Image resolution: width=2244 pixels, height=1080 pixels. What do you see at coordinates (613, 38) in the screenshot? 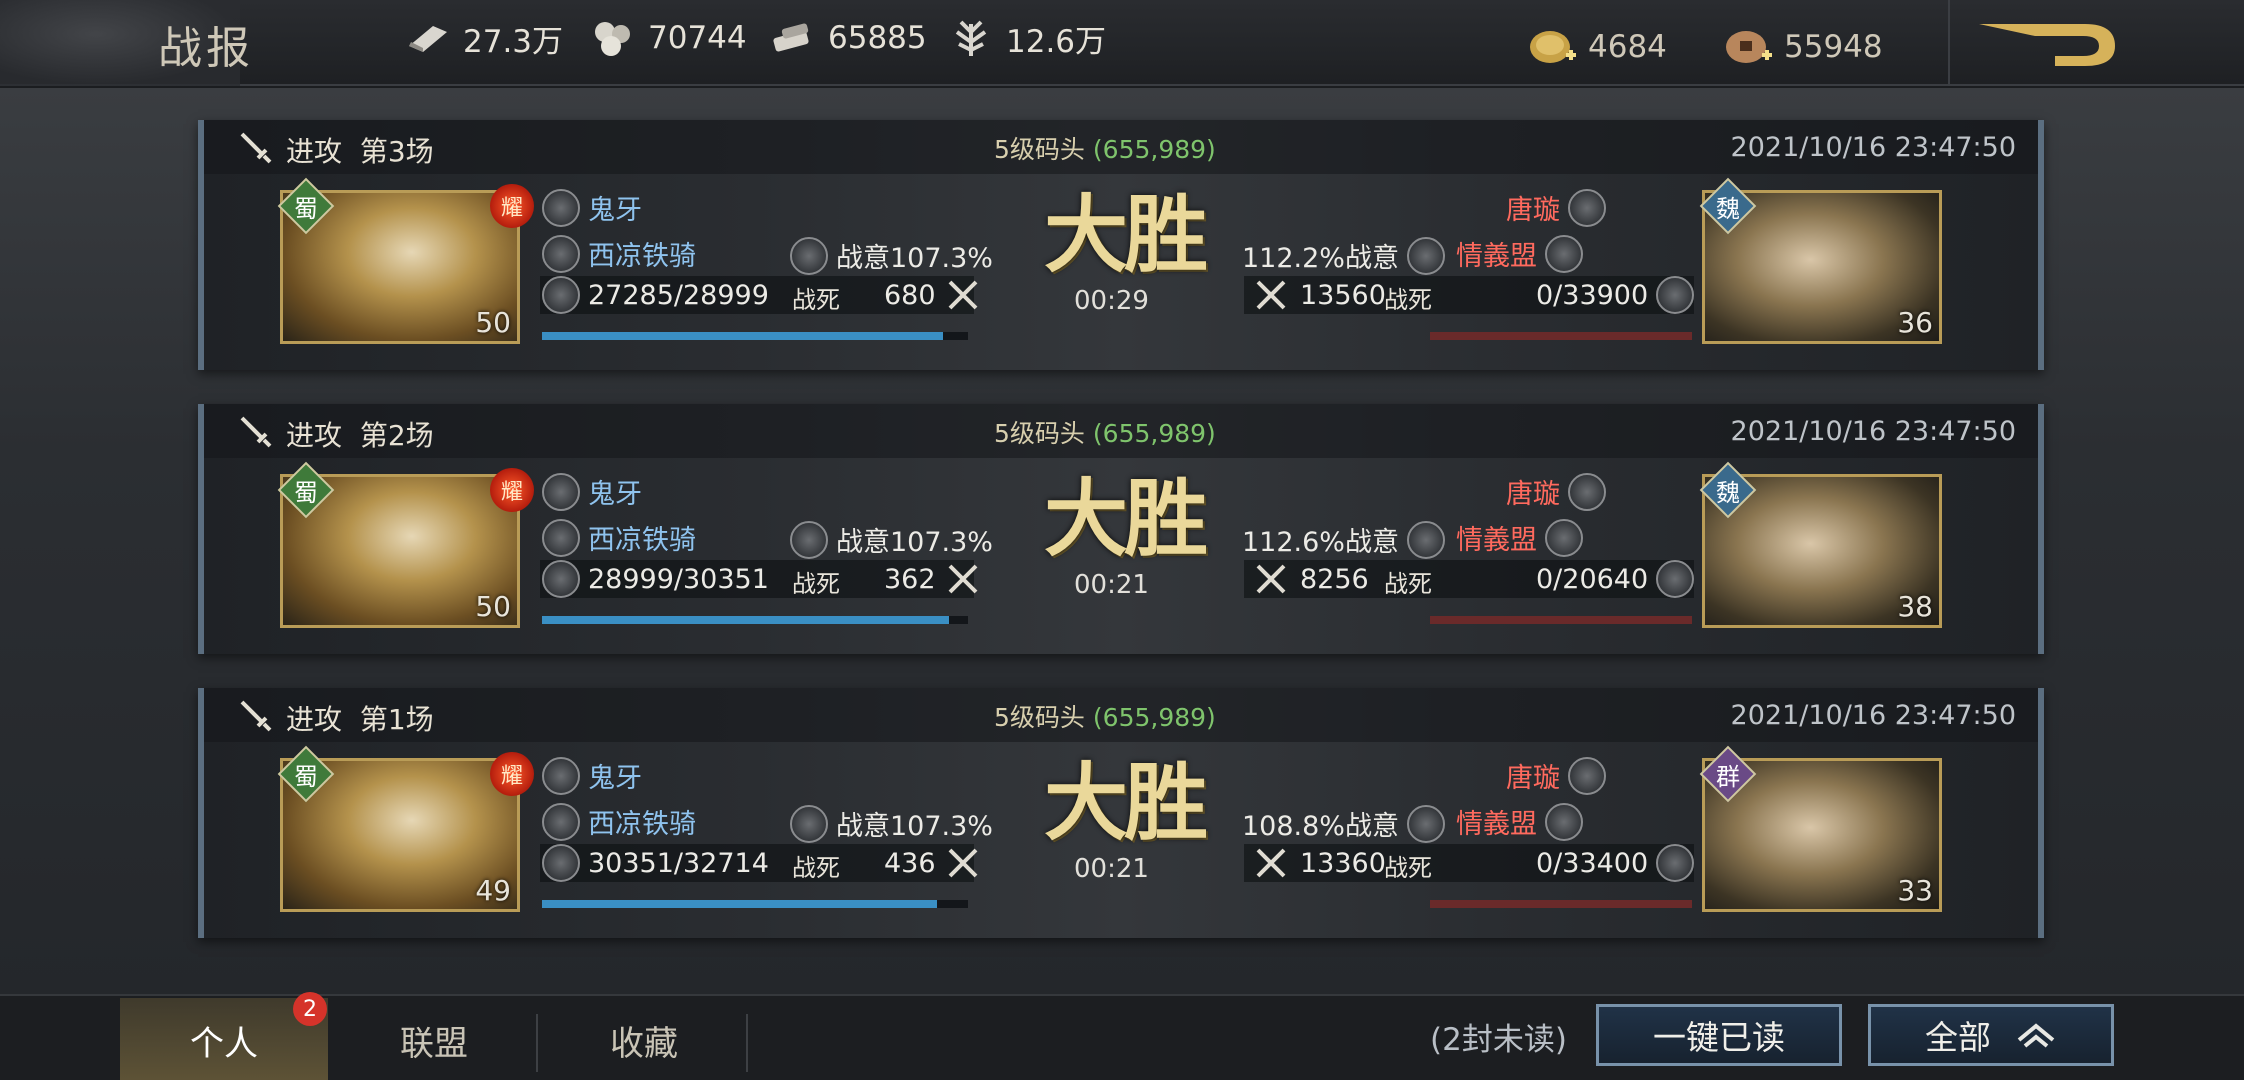
I see `iron-icon` at bounding box center [613, 38].